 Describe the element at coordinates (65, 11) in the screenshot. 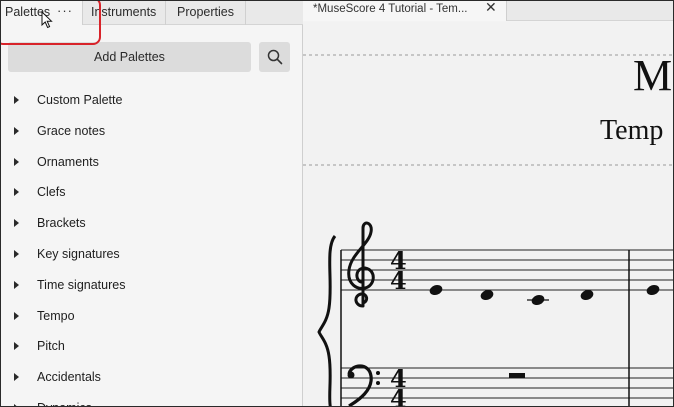

I see `palettes-menu-icon: ···` at that location.